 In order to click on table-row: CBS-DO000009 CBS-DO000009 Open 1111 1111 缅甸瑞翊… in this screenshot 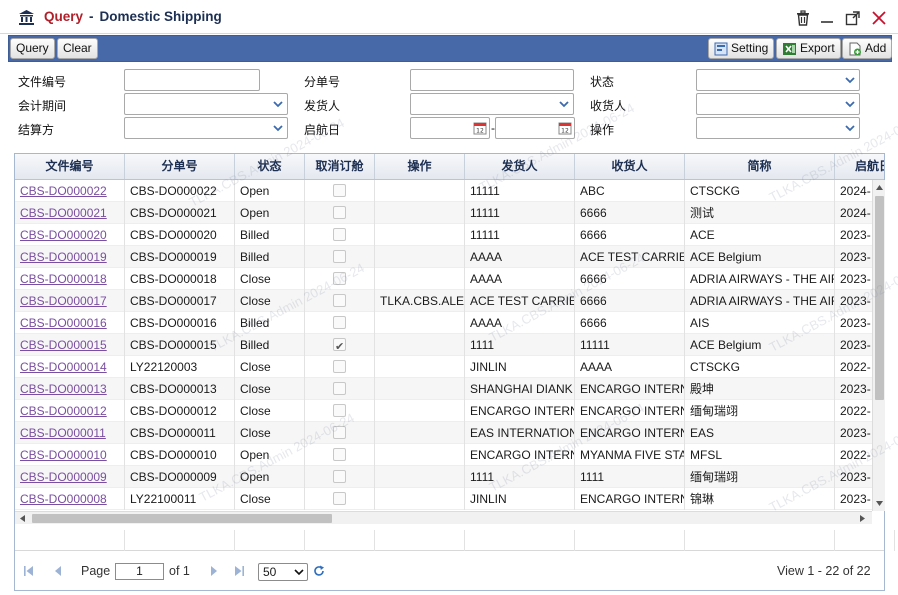, I will do `click(443, 477)`.